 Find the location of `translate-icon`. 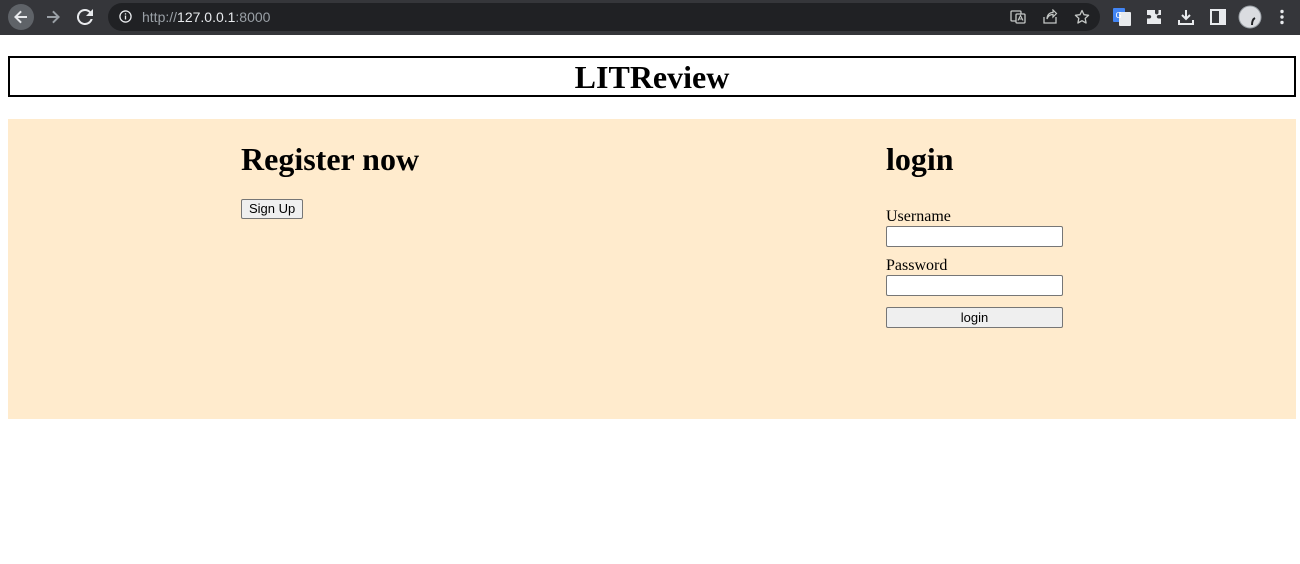

translate-icon is located at coordinates (1018, 17).